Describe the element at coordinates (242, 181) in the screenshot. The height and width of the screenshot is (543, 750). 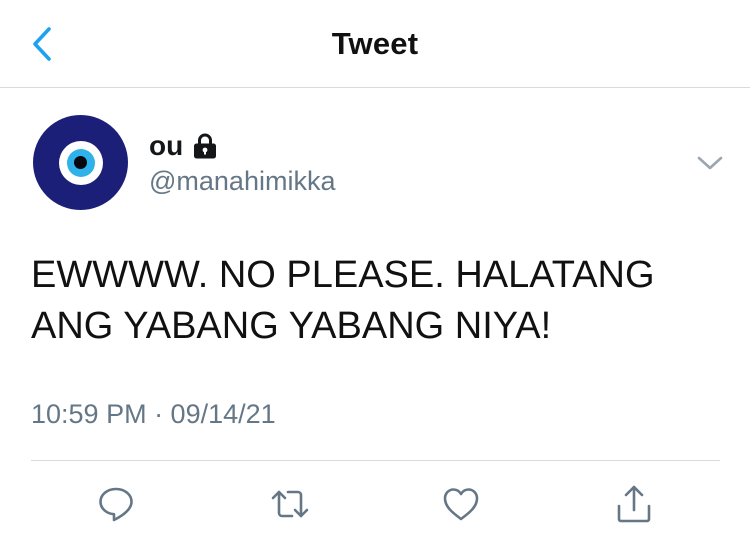
I see `user-handle: @manahimikka` at that location.